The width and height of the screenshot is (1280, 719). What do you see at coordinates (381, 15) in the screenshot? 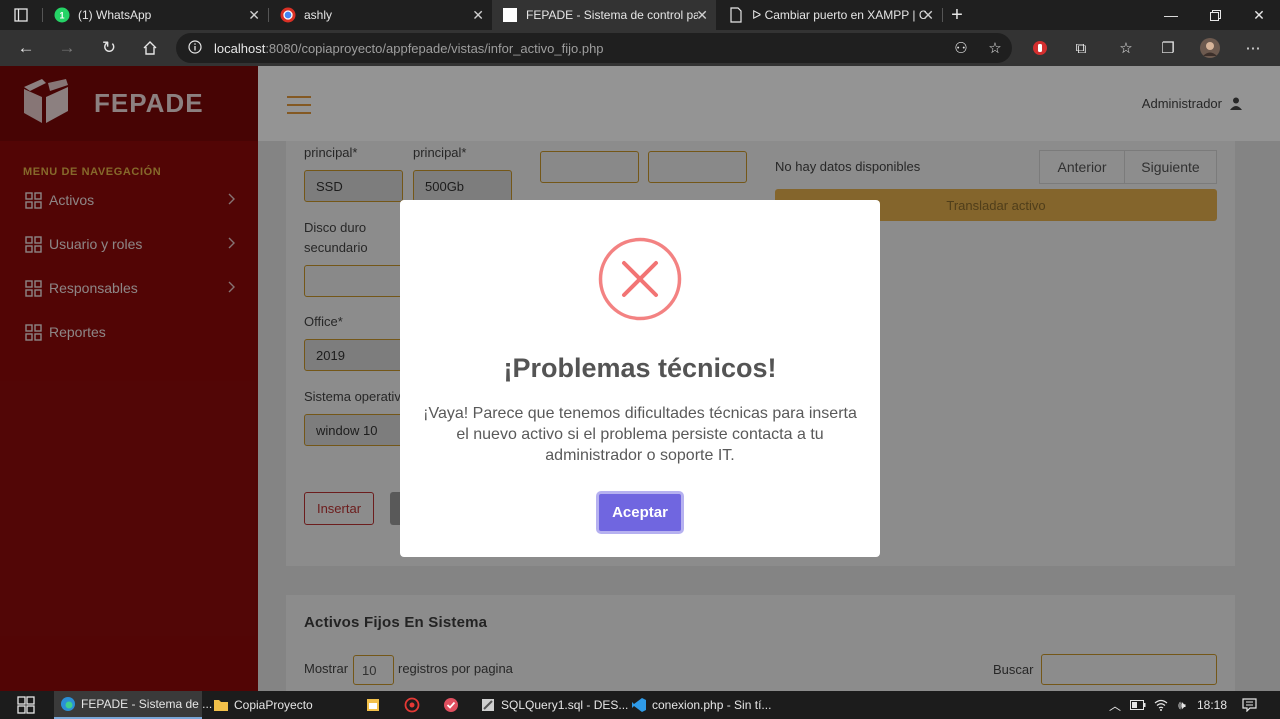
I see `tab-ashly: ashly ✕` at bounding box center [381, 15].